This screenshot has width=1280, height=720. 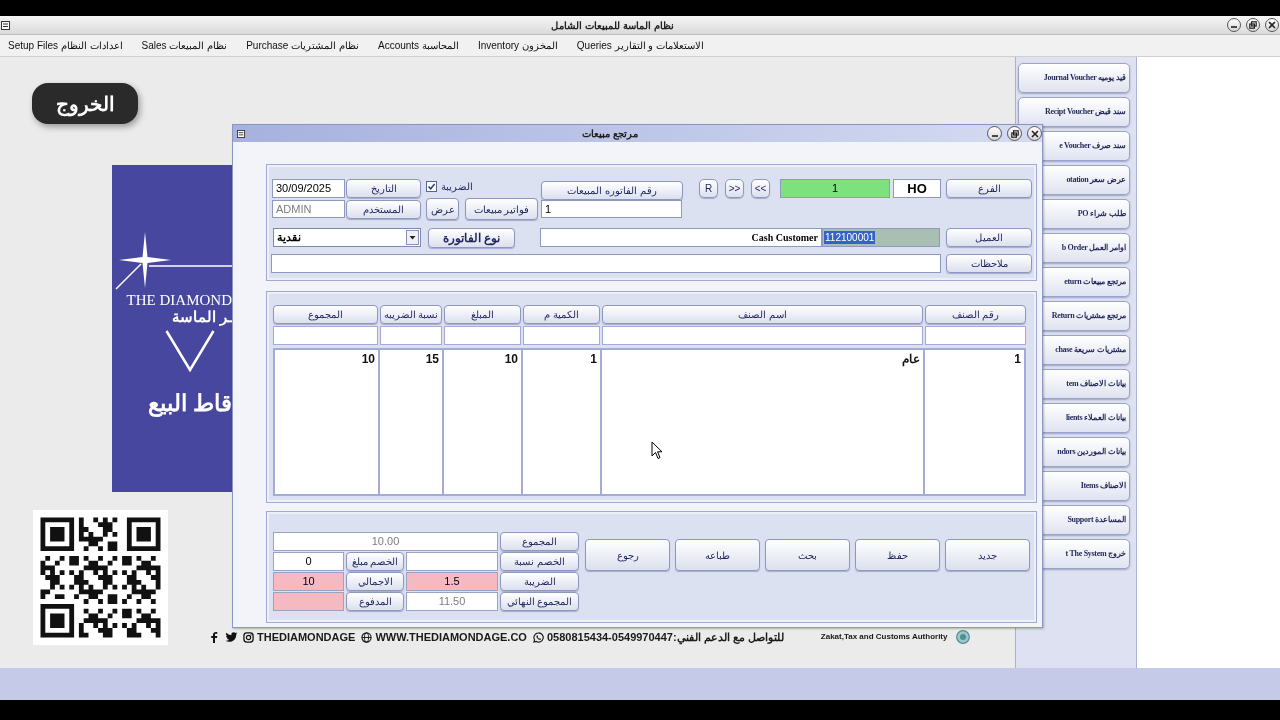 What do you see at coordinates (606, 263) in the screenshot?
I see `notes-field` at bounding box center [606, 263].